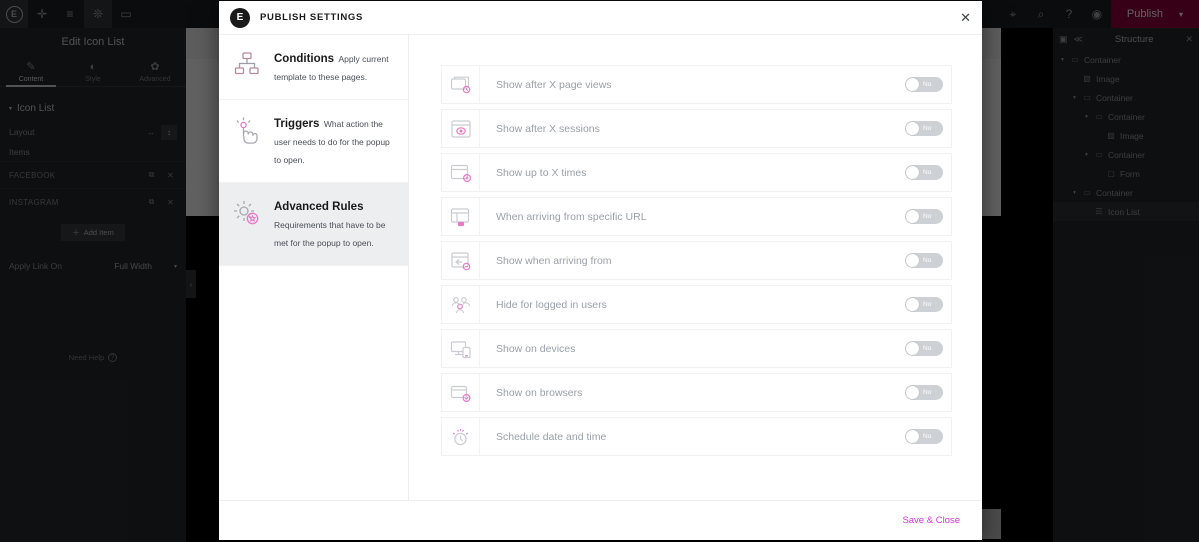  What do you see at coordinates (551, 304) in the screenshot?
I see `rule-label: Hide for logged in users` at bounding box center [551, 304].